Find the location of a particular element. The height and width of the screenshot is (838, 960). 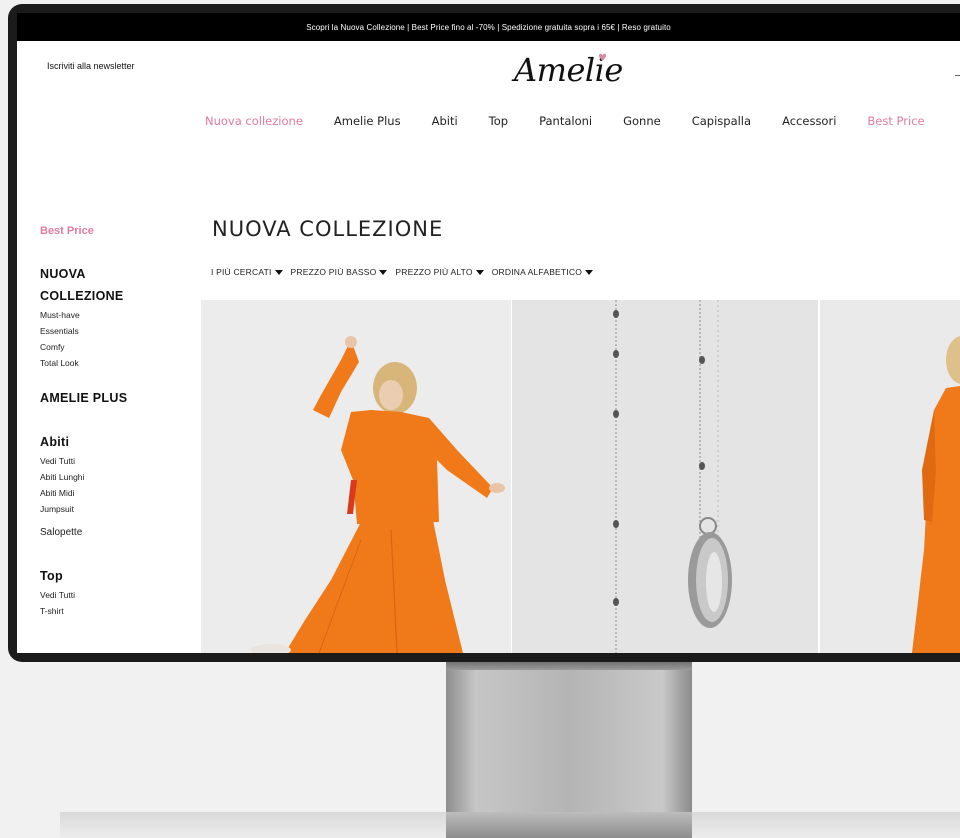

sidebar-item-salopette: Salopette is located at coordinates (120, 533).